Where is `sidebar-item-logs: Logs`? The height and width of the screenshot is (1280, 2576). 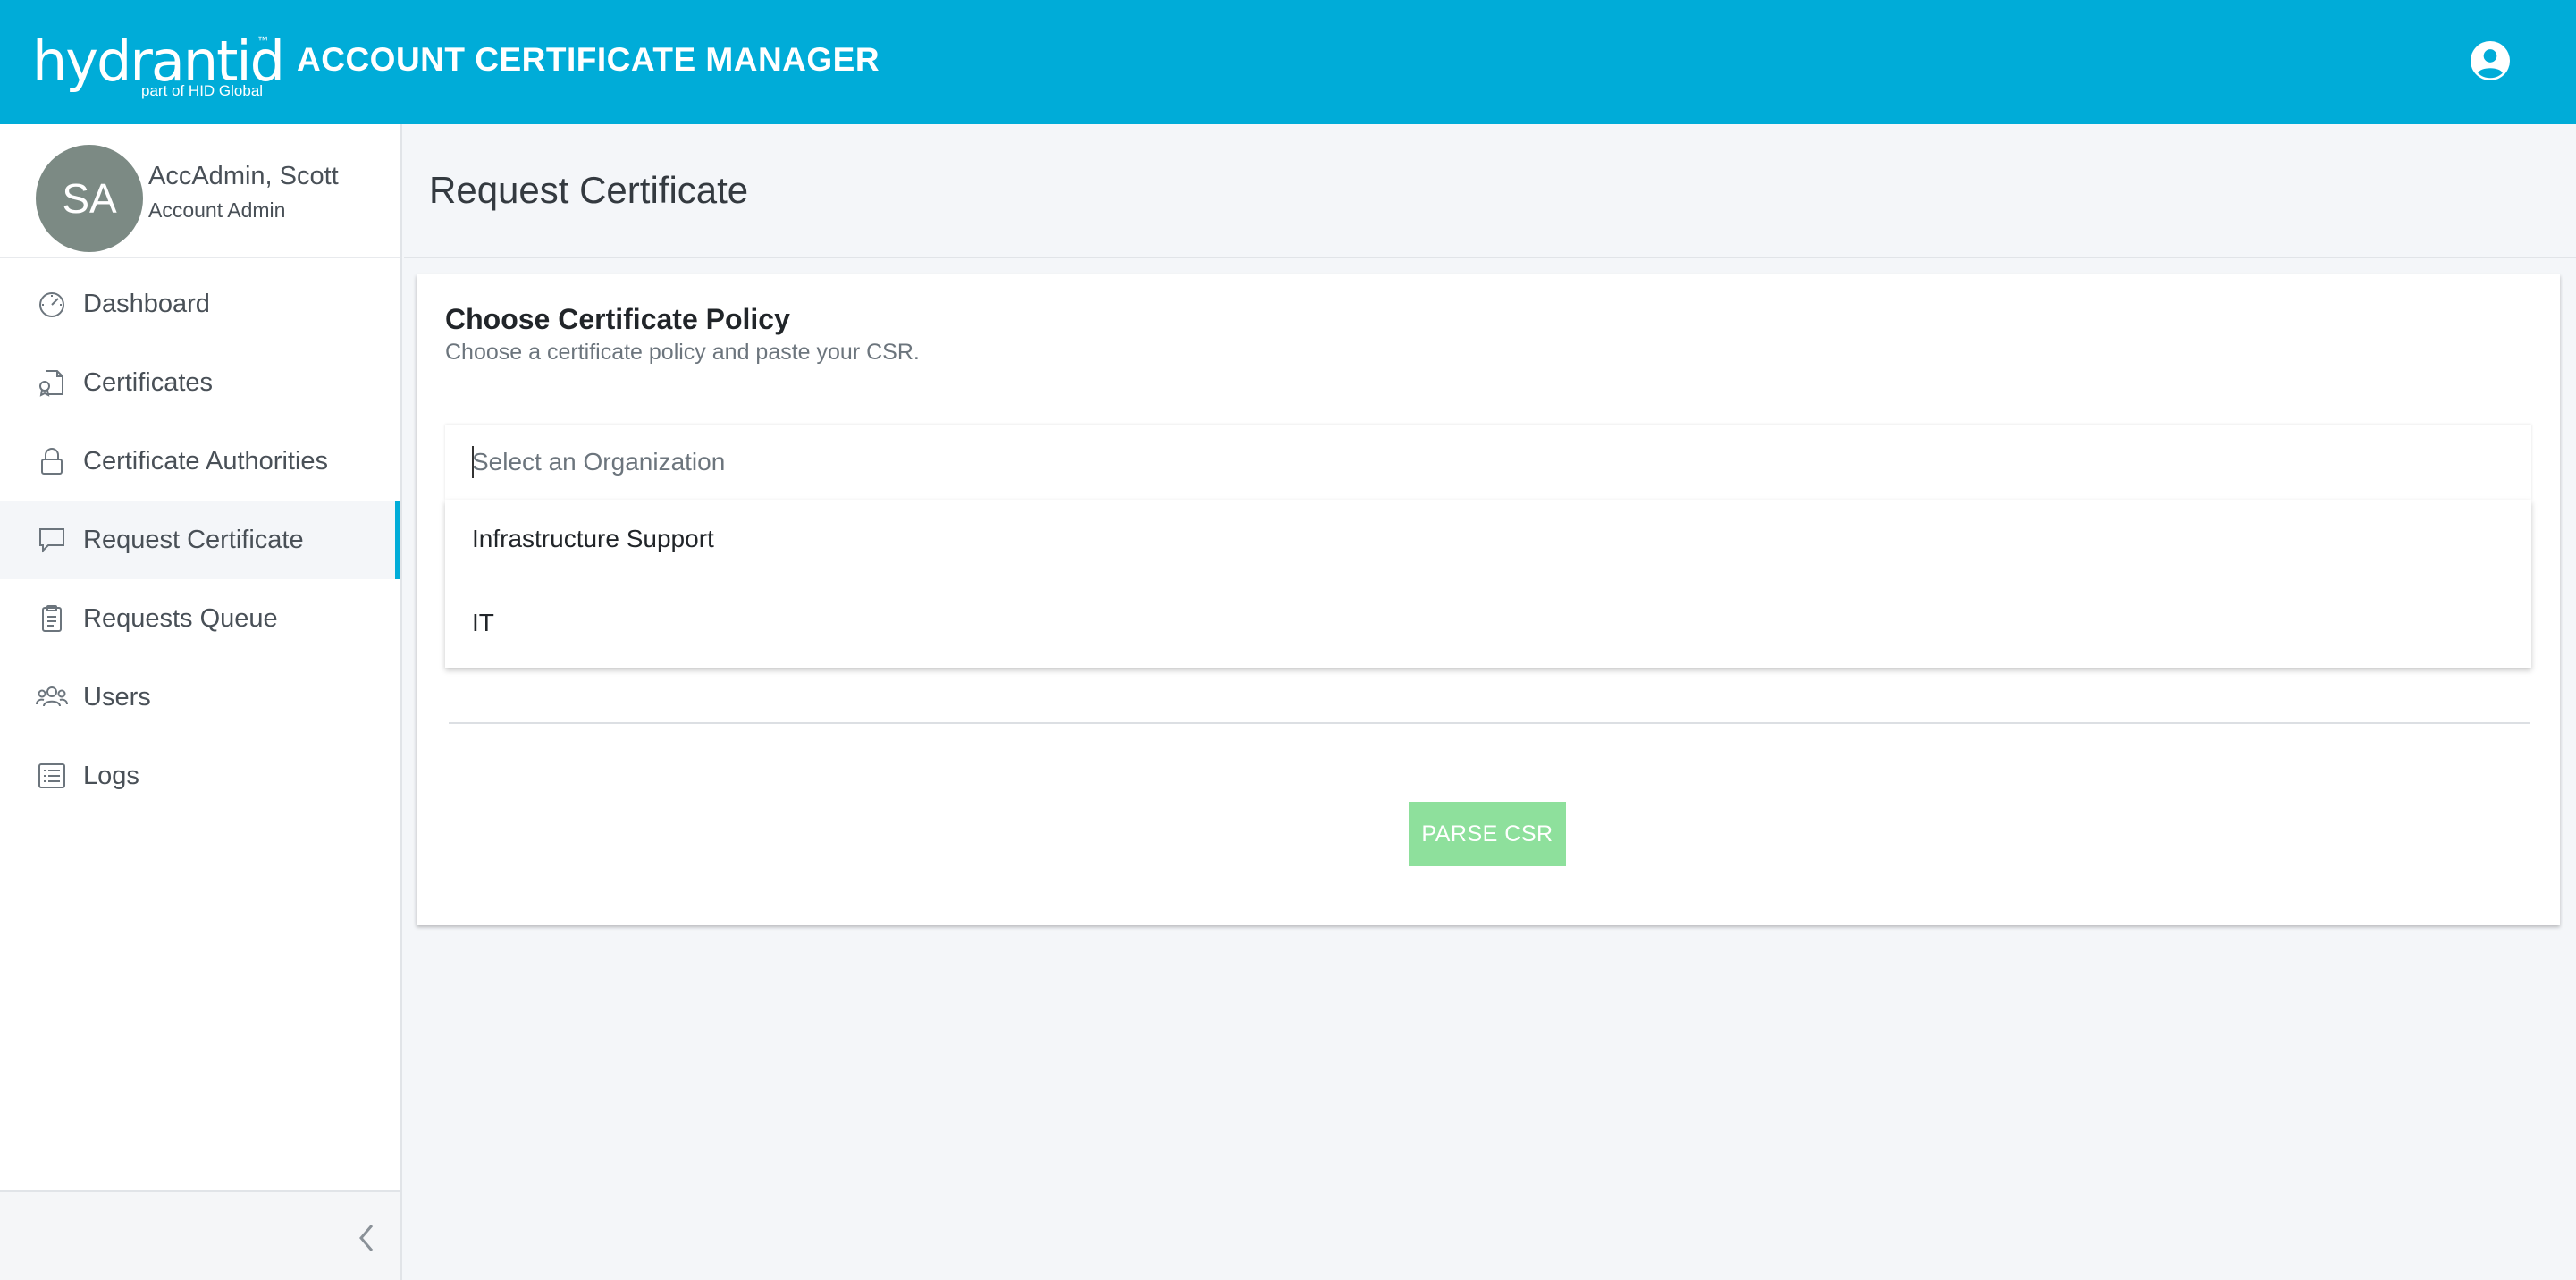
sidebar-item-logs: Logs is located at coordinates (200, 776).